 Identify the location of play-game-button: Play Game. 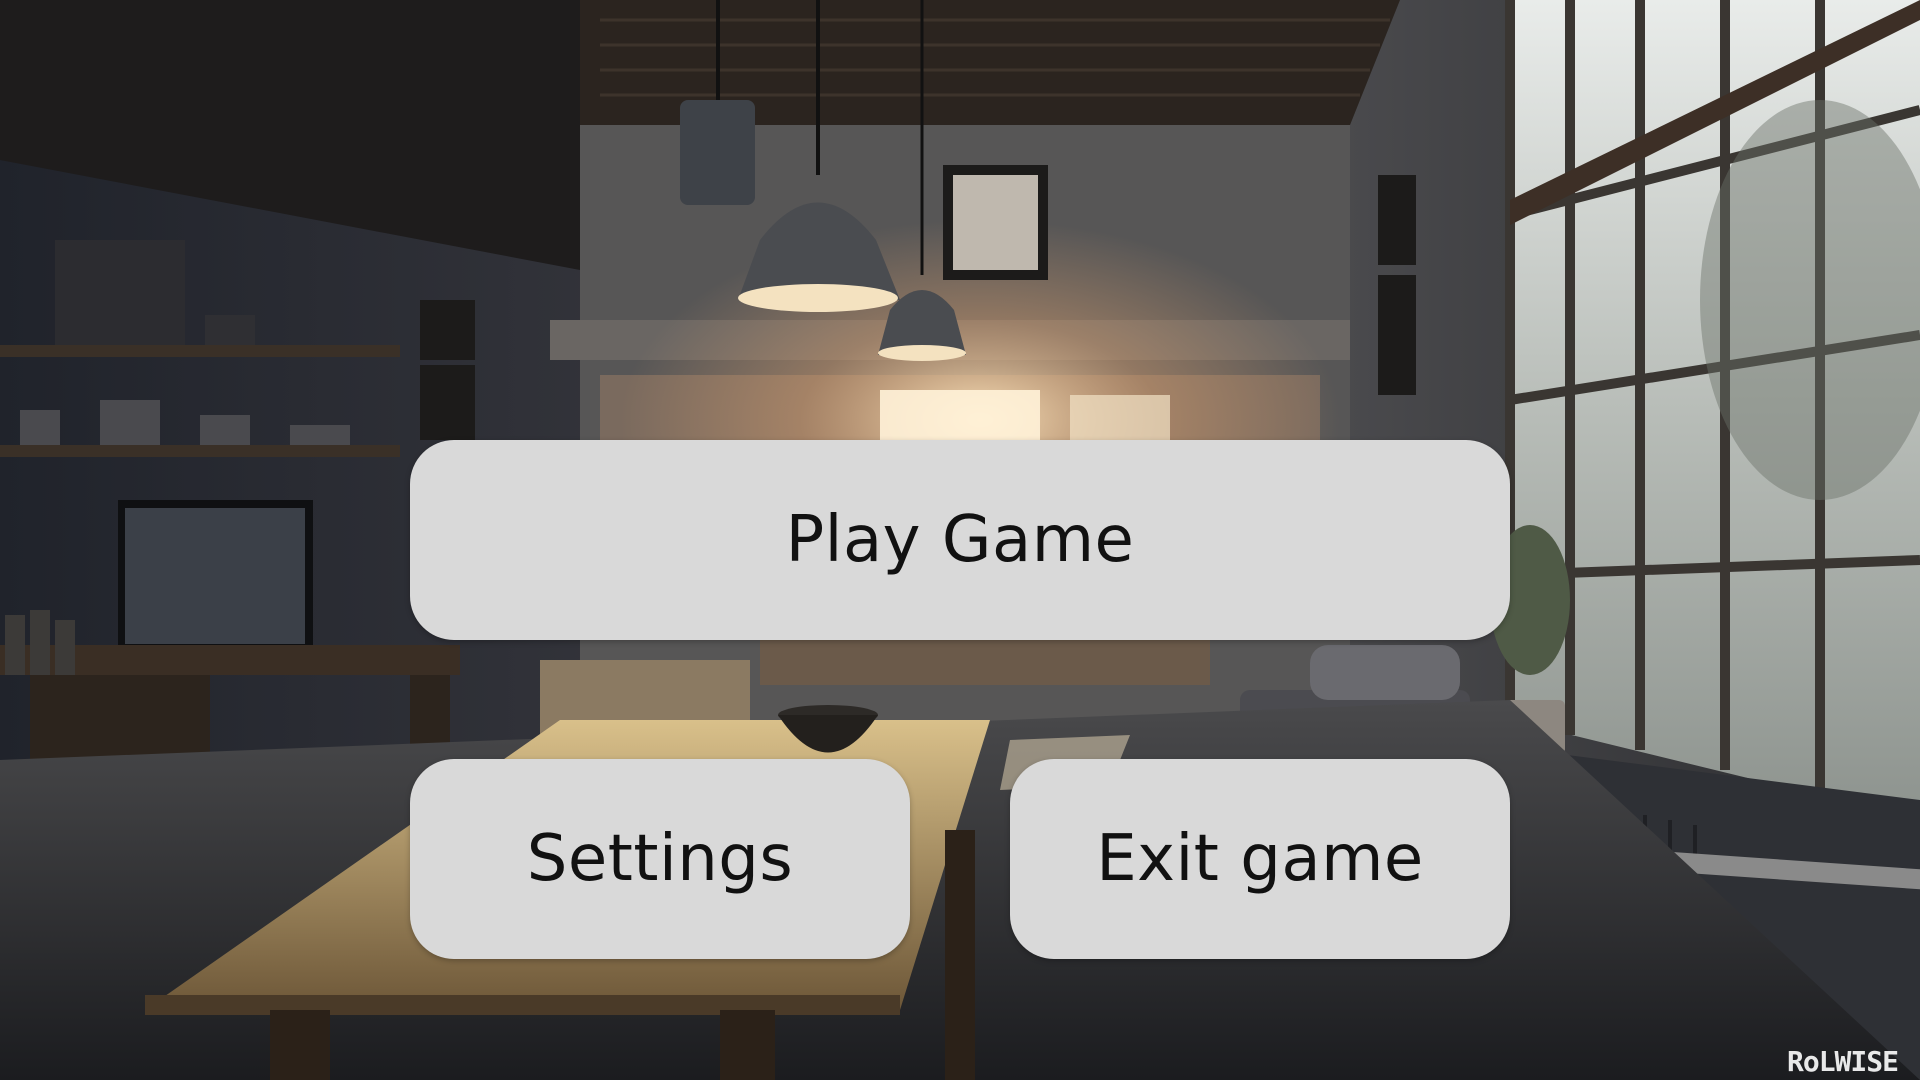
(960, 540).